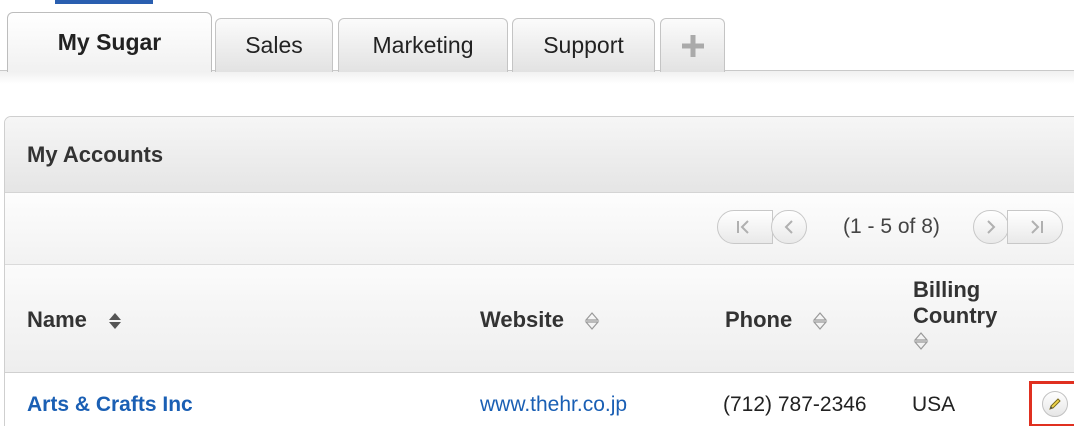  I want to click on edit-record-button, so click(1051, 403).